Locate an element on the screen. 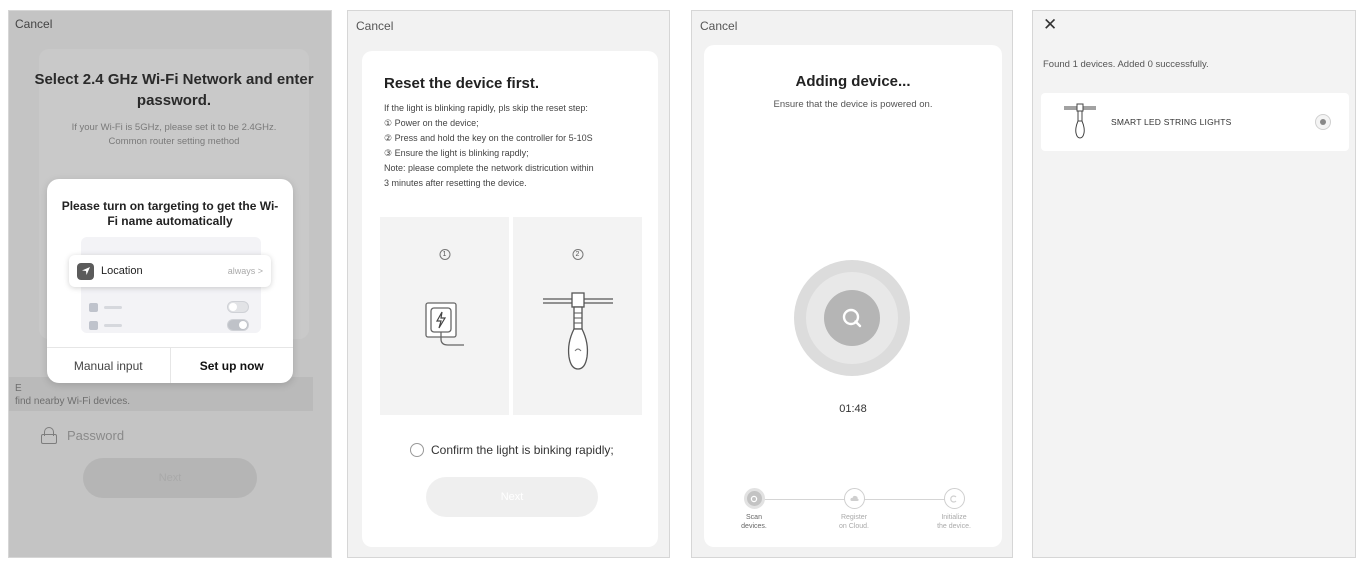 The width and height of the screenshot is (1356, 561). initialize-step-icon is located at coordinates (954, 498).